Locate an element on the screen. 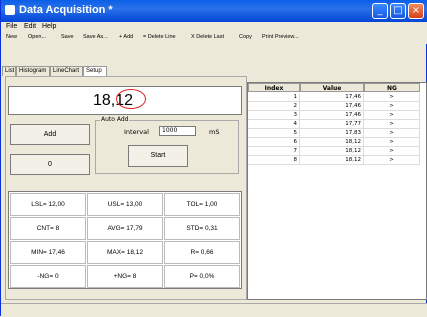 Image resolution: width=427 pixels, height=317 pixels. stat-min: MIN= 17,46 is located at coordinates (48, 252).